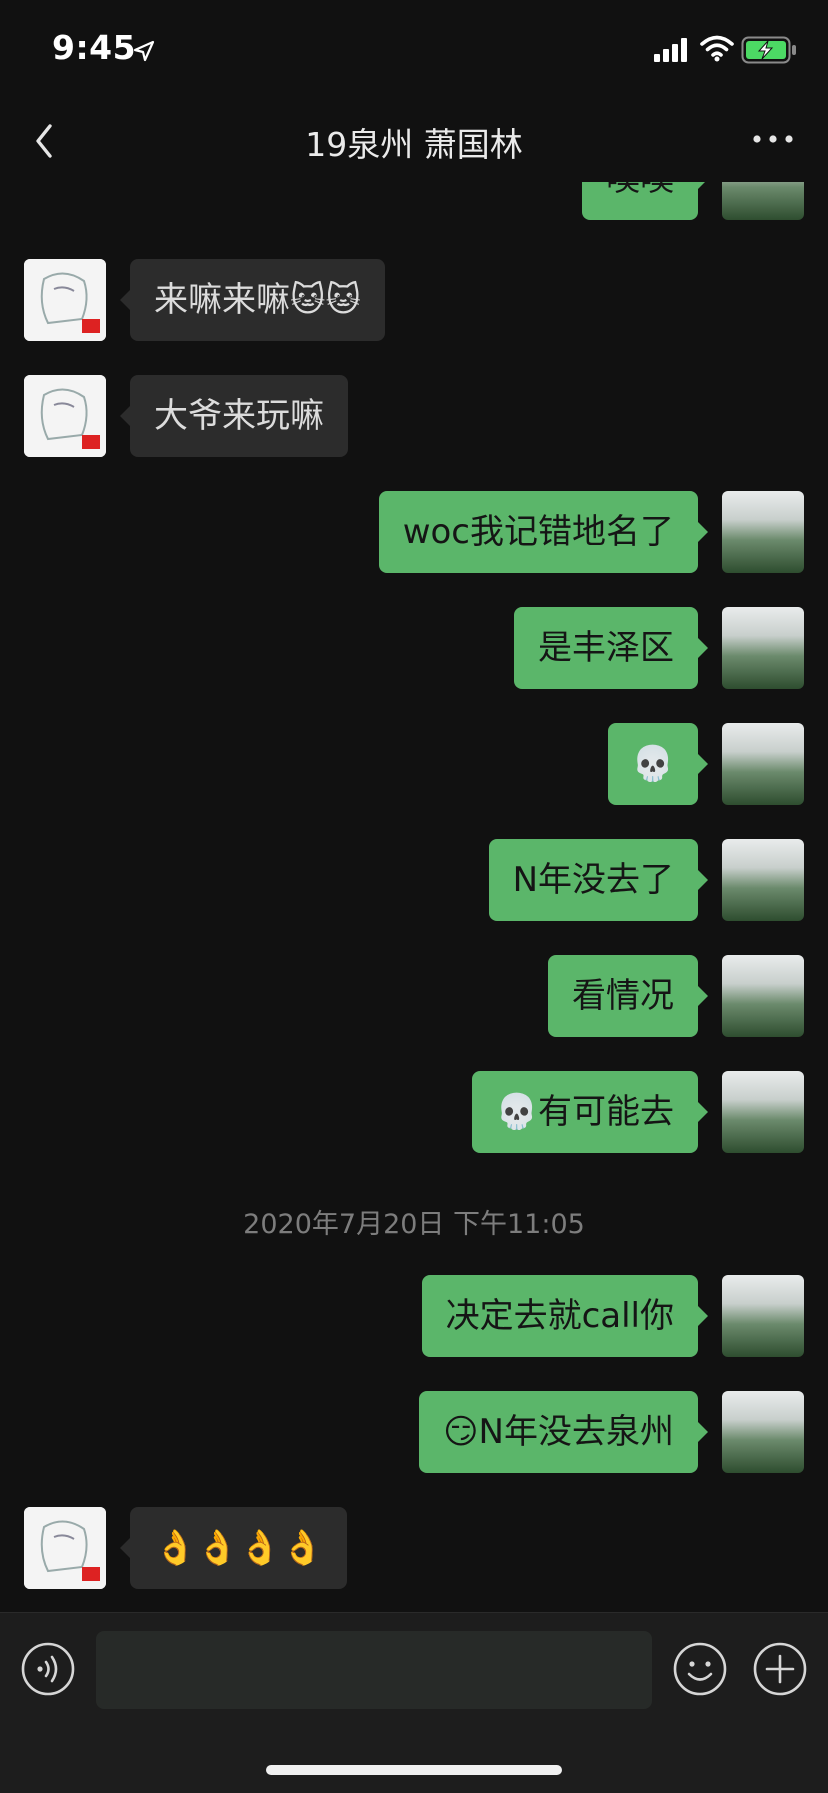 This screenshot has height=1793, width=828. I want to click on message-row-outgoing: 决定去就call你, so click(414, 1316).